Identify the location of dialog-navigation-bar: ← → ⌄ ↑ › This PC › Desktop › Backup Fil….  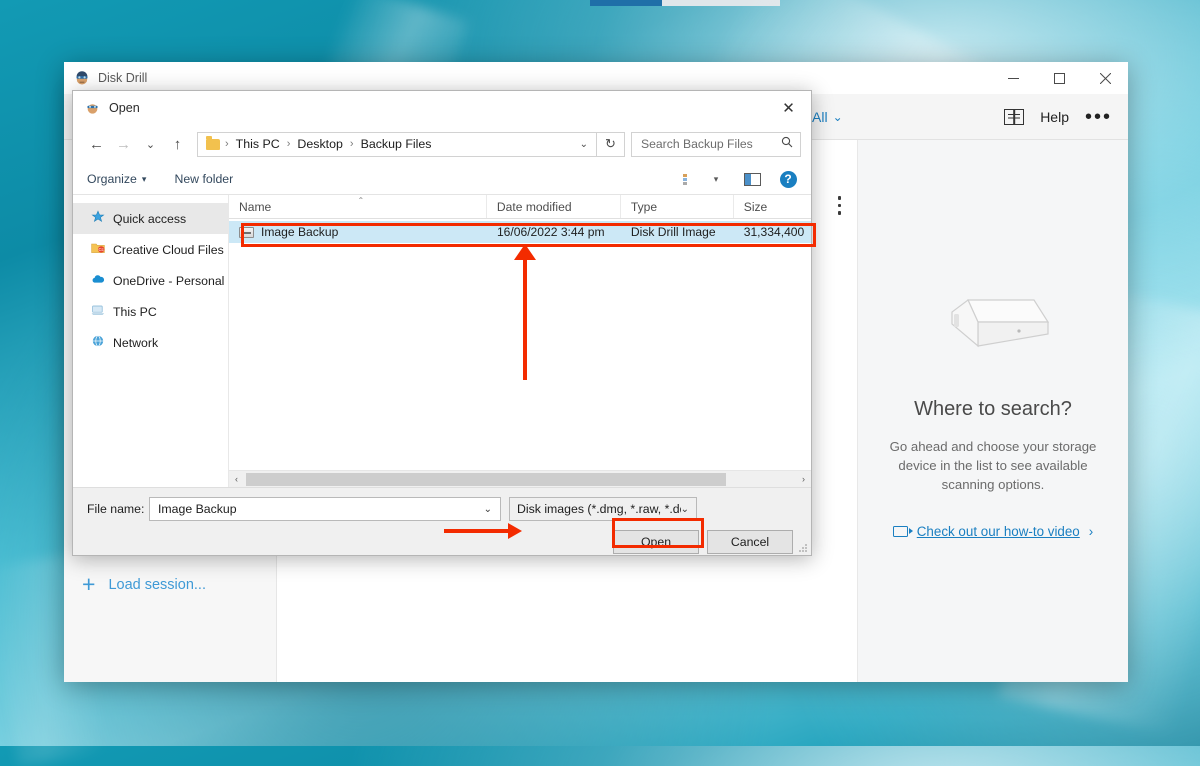
(442, 144).